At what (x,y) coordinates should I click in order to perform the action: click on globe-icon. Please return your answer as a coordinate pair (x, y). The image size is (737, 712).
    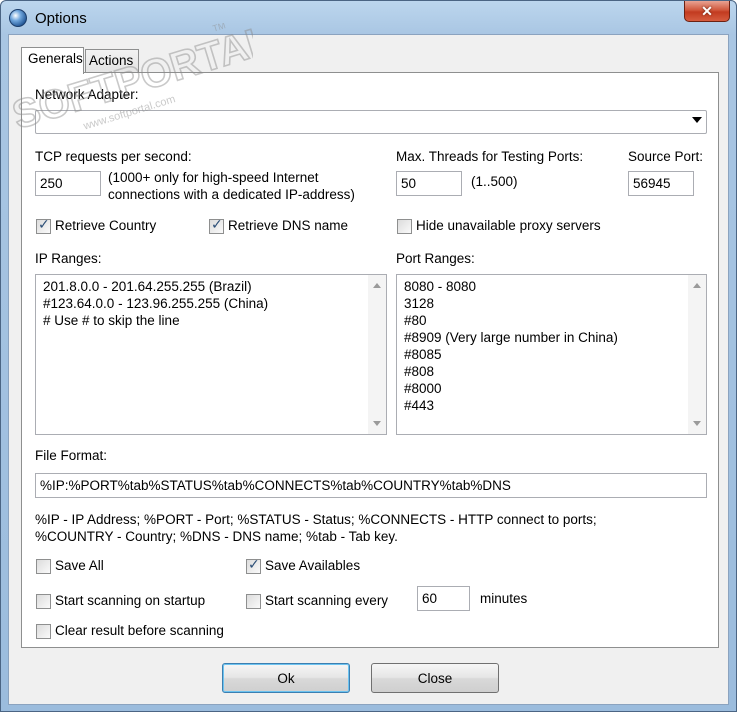
    Looking at the image, I should click on (18, 18).